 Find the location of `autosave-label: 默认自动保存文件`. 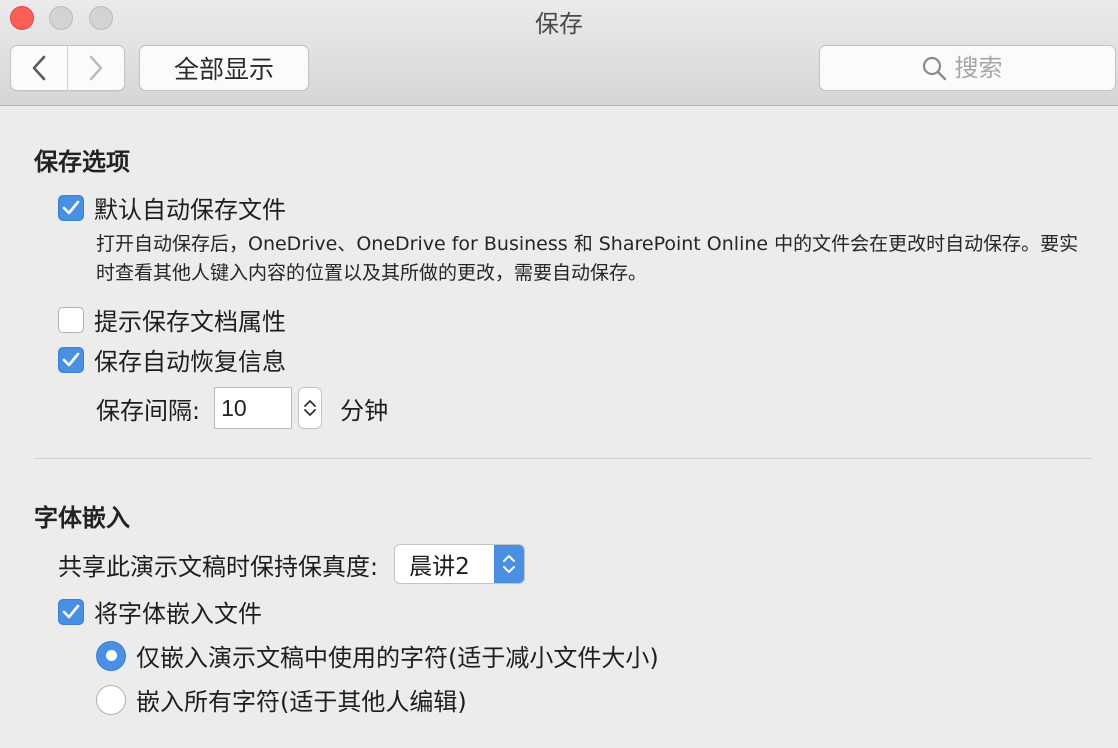

autosave-label: 默认自动保存文件 is located at coordinates (190, 210).